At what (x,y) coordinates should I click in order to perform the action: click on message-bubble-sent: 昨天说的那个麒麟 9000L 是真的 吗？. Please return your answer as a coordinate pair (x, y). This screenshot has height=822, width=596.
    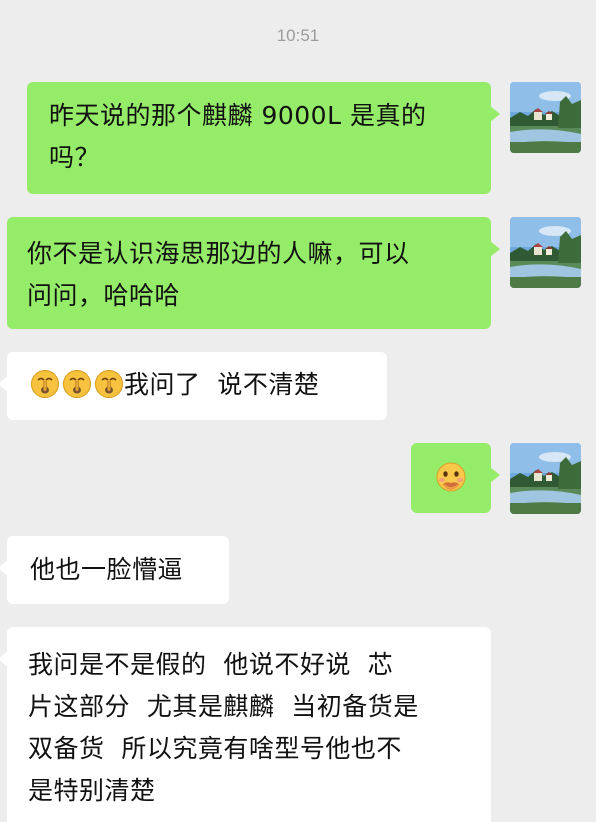
    Looking at the image, I should click on (263, 138).